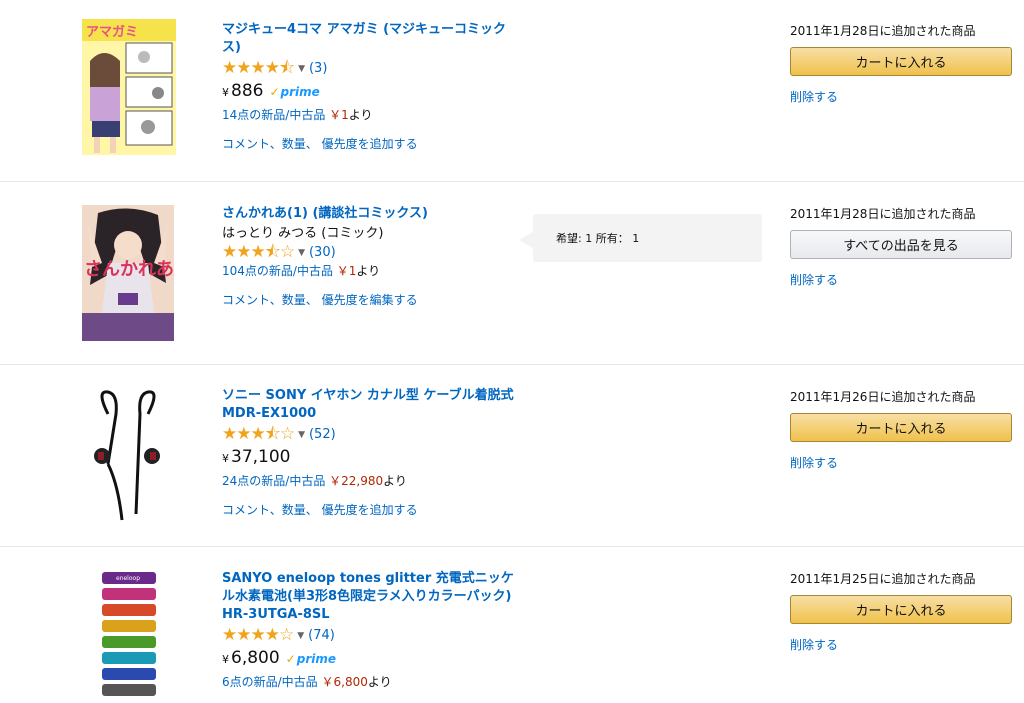  What do you see at coordinates (112, 32) in the screenshot?
I see `svg-text: アマガミ` at bounding box center [112, 32].